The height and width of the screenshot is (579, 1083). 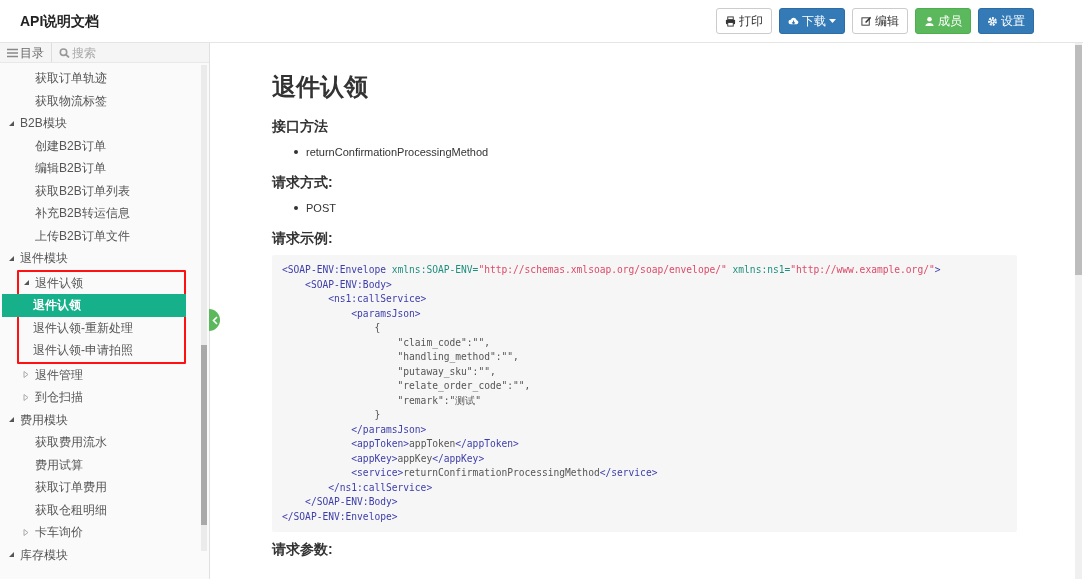 What do you see at coordinates (320, 87) in the screenshot?
I see `page-title: 退件认领` at bounding box center [320, 87].